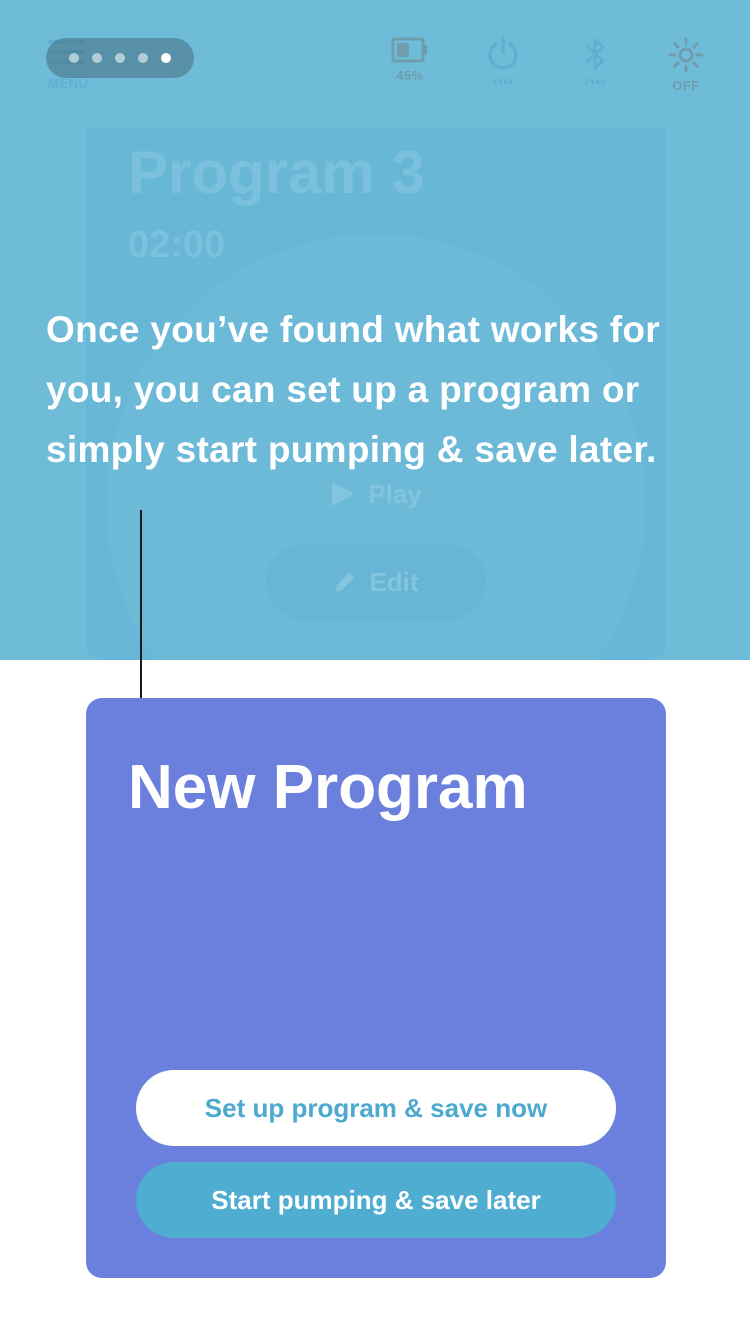  I want to click on start-pumping-button: Start pumping & save later, so click(376, 1200).